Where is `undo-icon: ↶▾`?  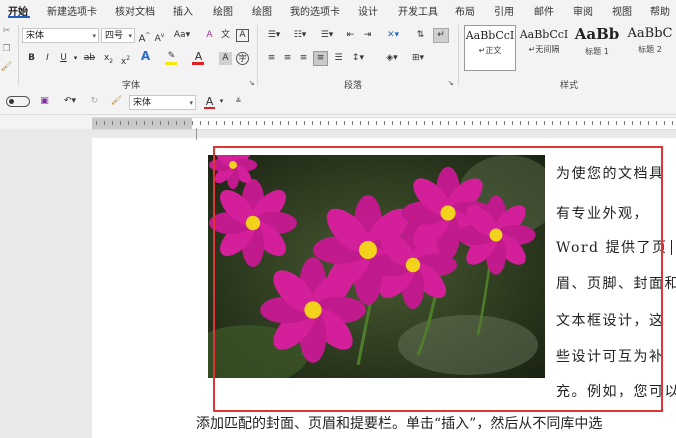 undo-icon: ↶▾ is located at coordinates (70, 101).